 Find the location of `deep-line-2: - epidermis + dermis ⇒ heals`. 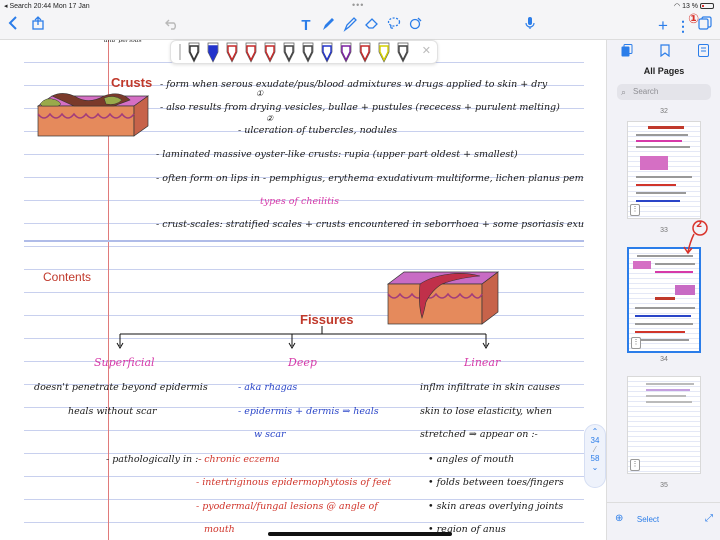

deep-line-2: - epidermis + dermis ⇒ heals is located at coordinates (308, 411).